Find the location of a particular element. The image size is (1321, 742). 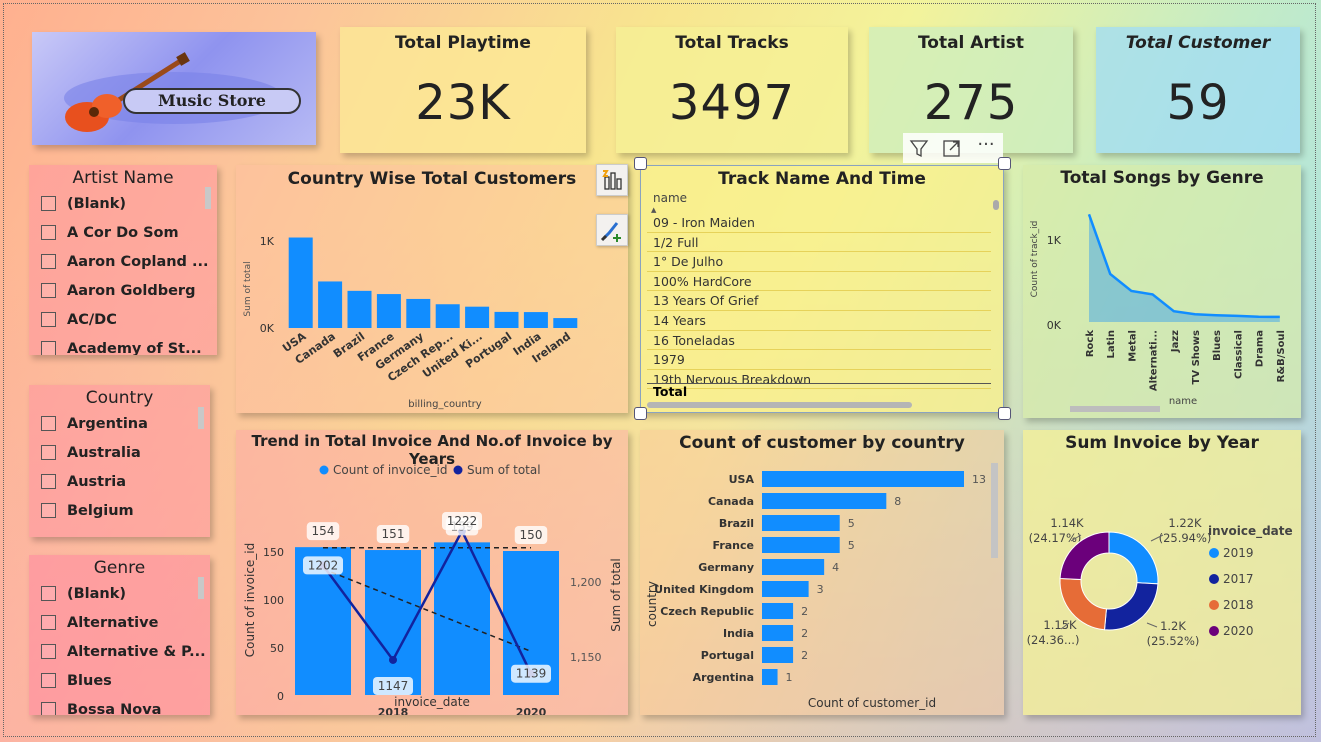

table-row: 1/2 Full is located at coordinates (819, 243).